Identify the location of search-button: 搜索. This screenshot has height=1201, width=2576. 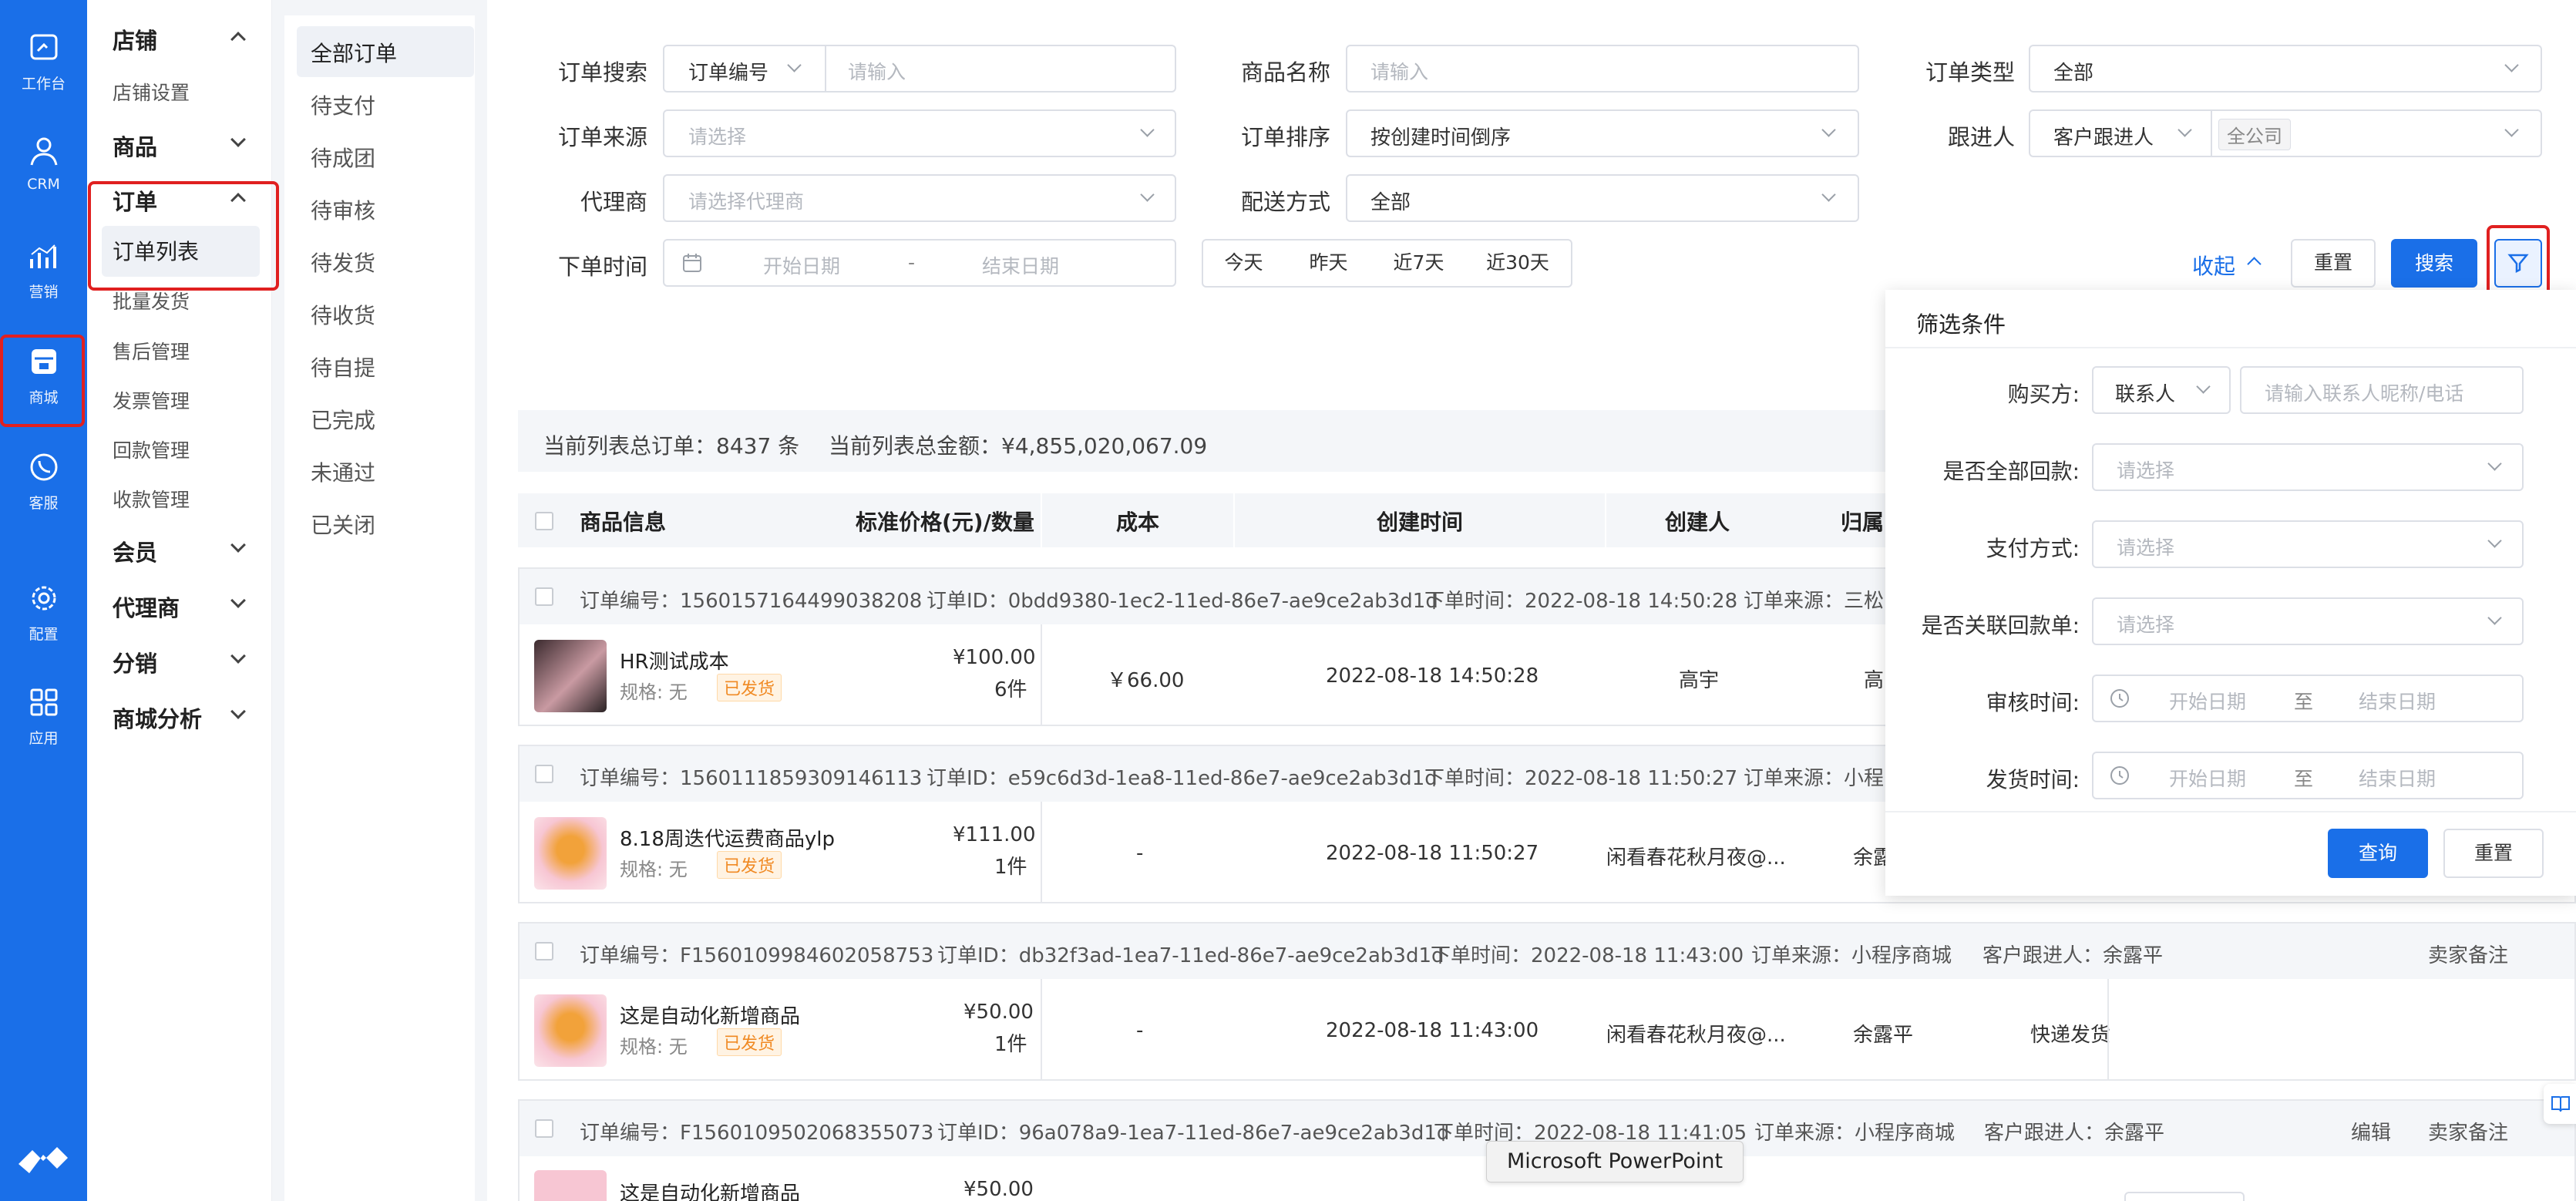
(2434, 263).